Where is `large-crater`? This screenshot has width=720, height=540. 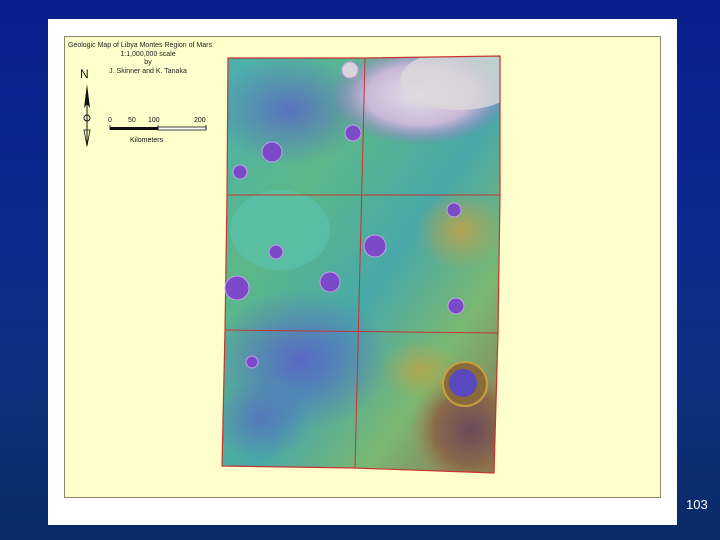 large-crater is located at coordinates (463, 383).